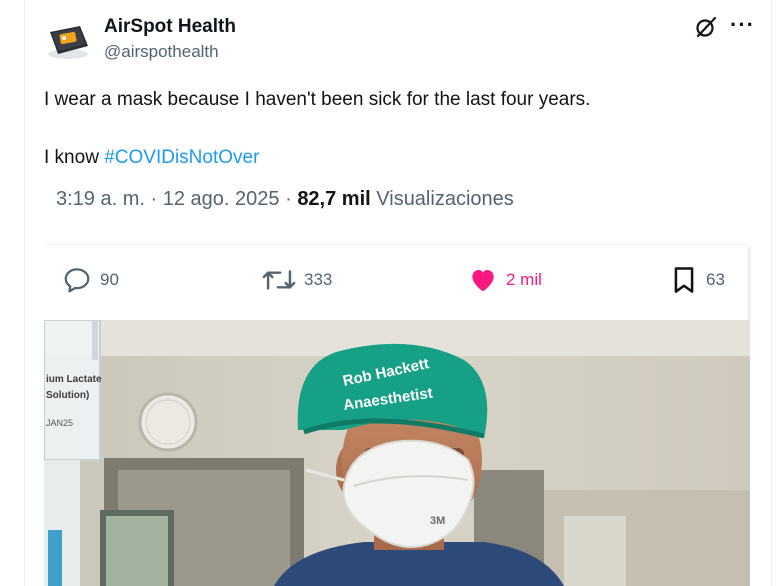 The width and height of the screenshot is (776, 586). Describe the element at coordinates (74, 157) in the screenshot. I see `post-text-prefix: I know` at that location.